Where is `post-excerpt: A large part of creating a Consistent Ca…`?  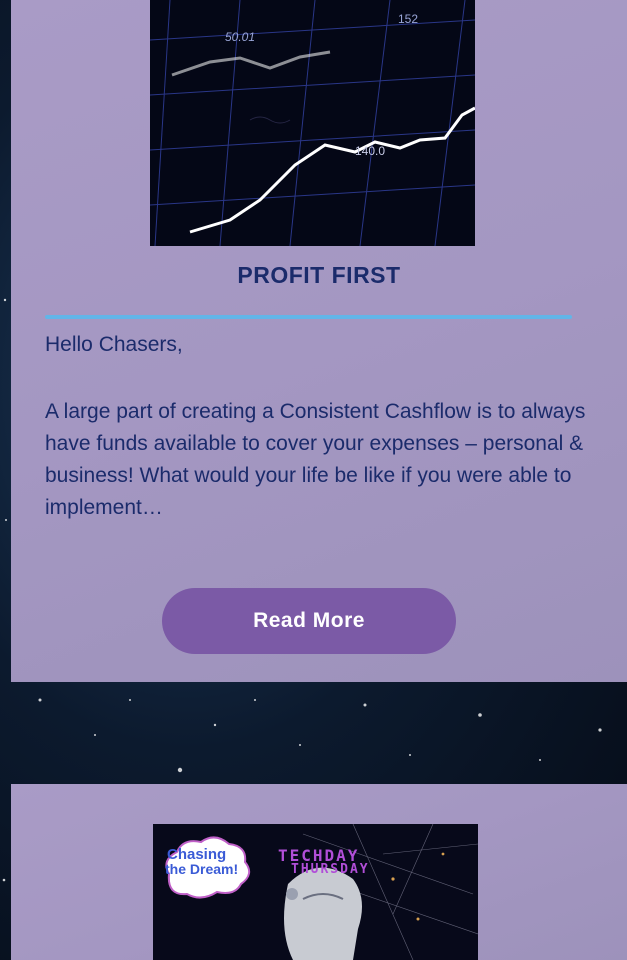 post-excerpt: A large part of creating a Consistent Ca… is located at coordinates (315, 459).